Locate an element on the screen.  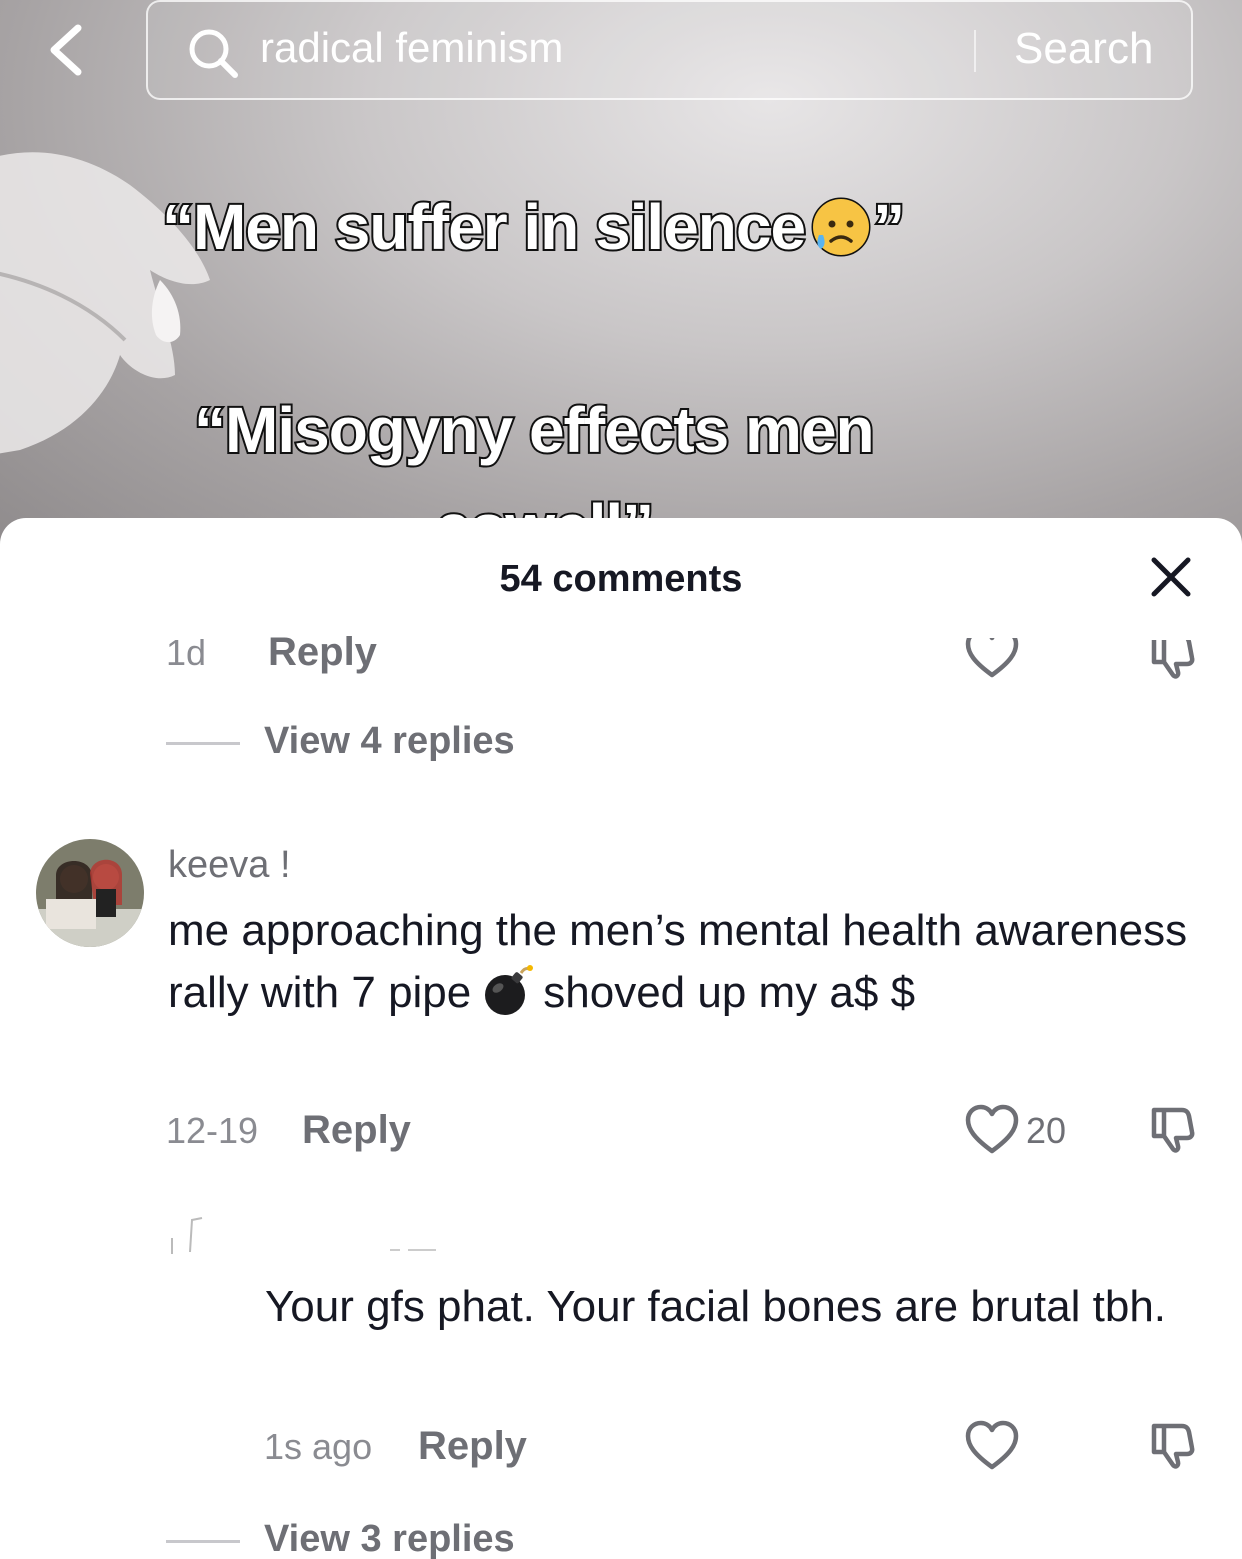
close-icon is located at coordinates (1171, 577).